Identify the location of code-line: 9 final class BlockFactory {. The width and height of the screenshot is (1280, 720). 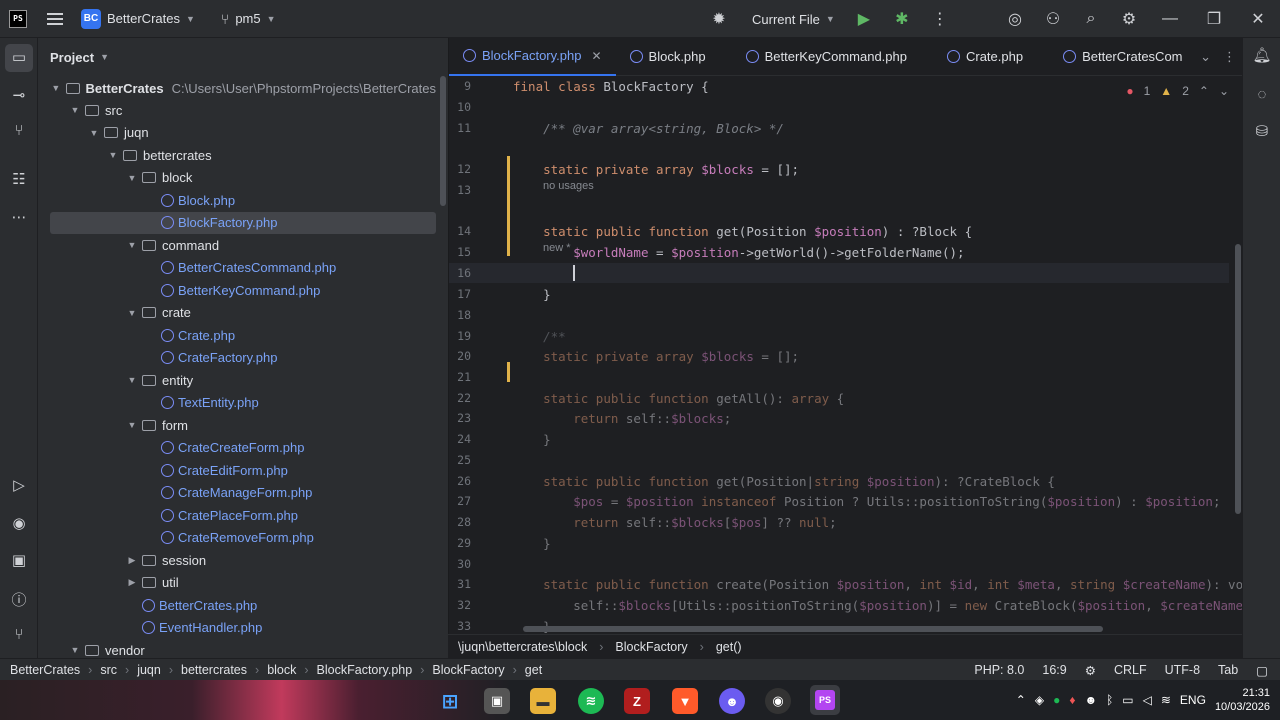
(839, 86).